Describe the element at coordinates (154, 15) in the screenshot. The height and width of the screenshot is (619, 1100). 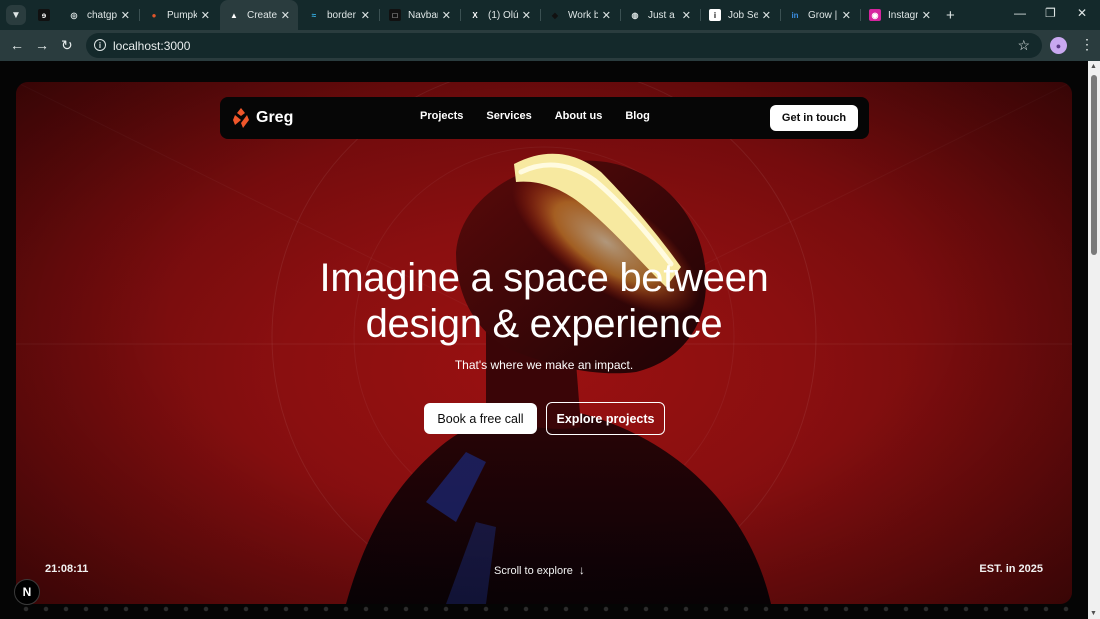
I see `pumpkin-icon: ●` at that location.